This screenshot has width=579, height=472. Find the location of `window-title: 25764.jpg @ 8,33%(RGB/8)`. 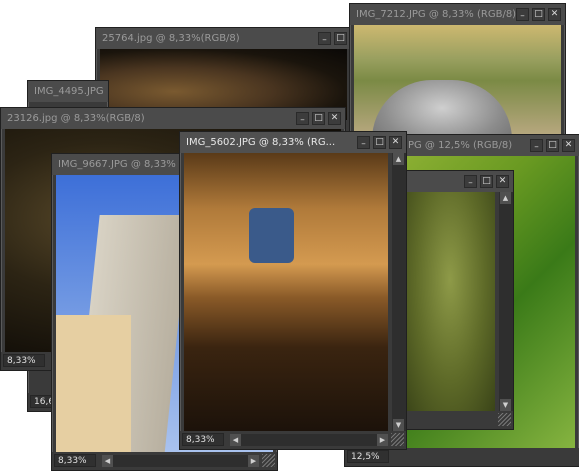

window-title: 25764.jpg @ 8,33%(RGB/8) is located at coordinates (223, 38).